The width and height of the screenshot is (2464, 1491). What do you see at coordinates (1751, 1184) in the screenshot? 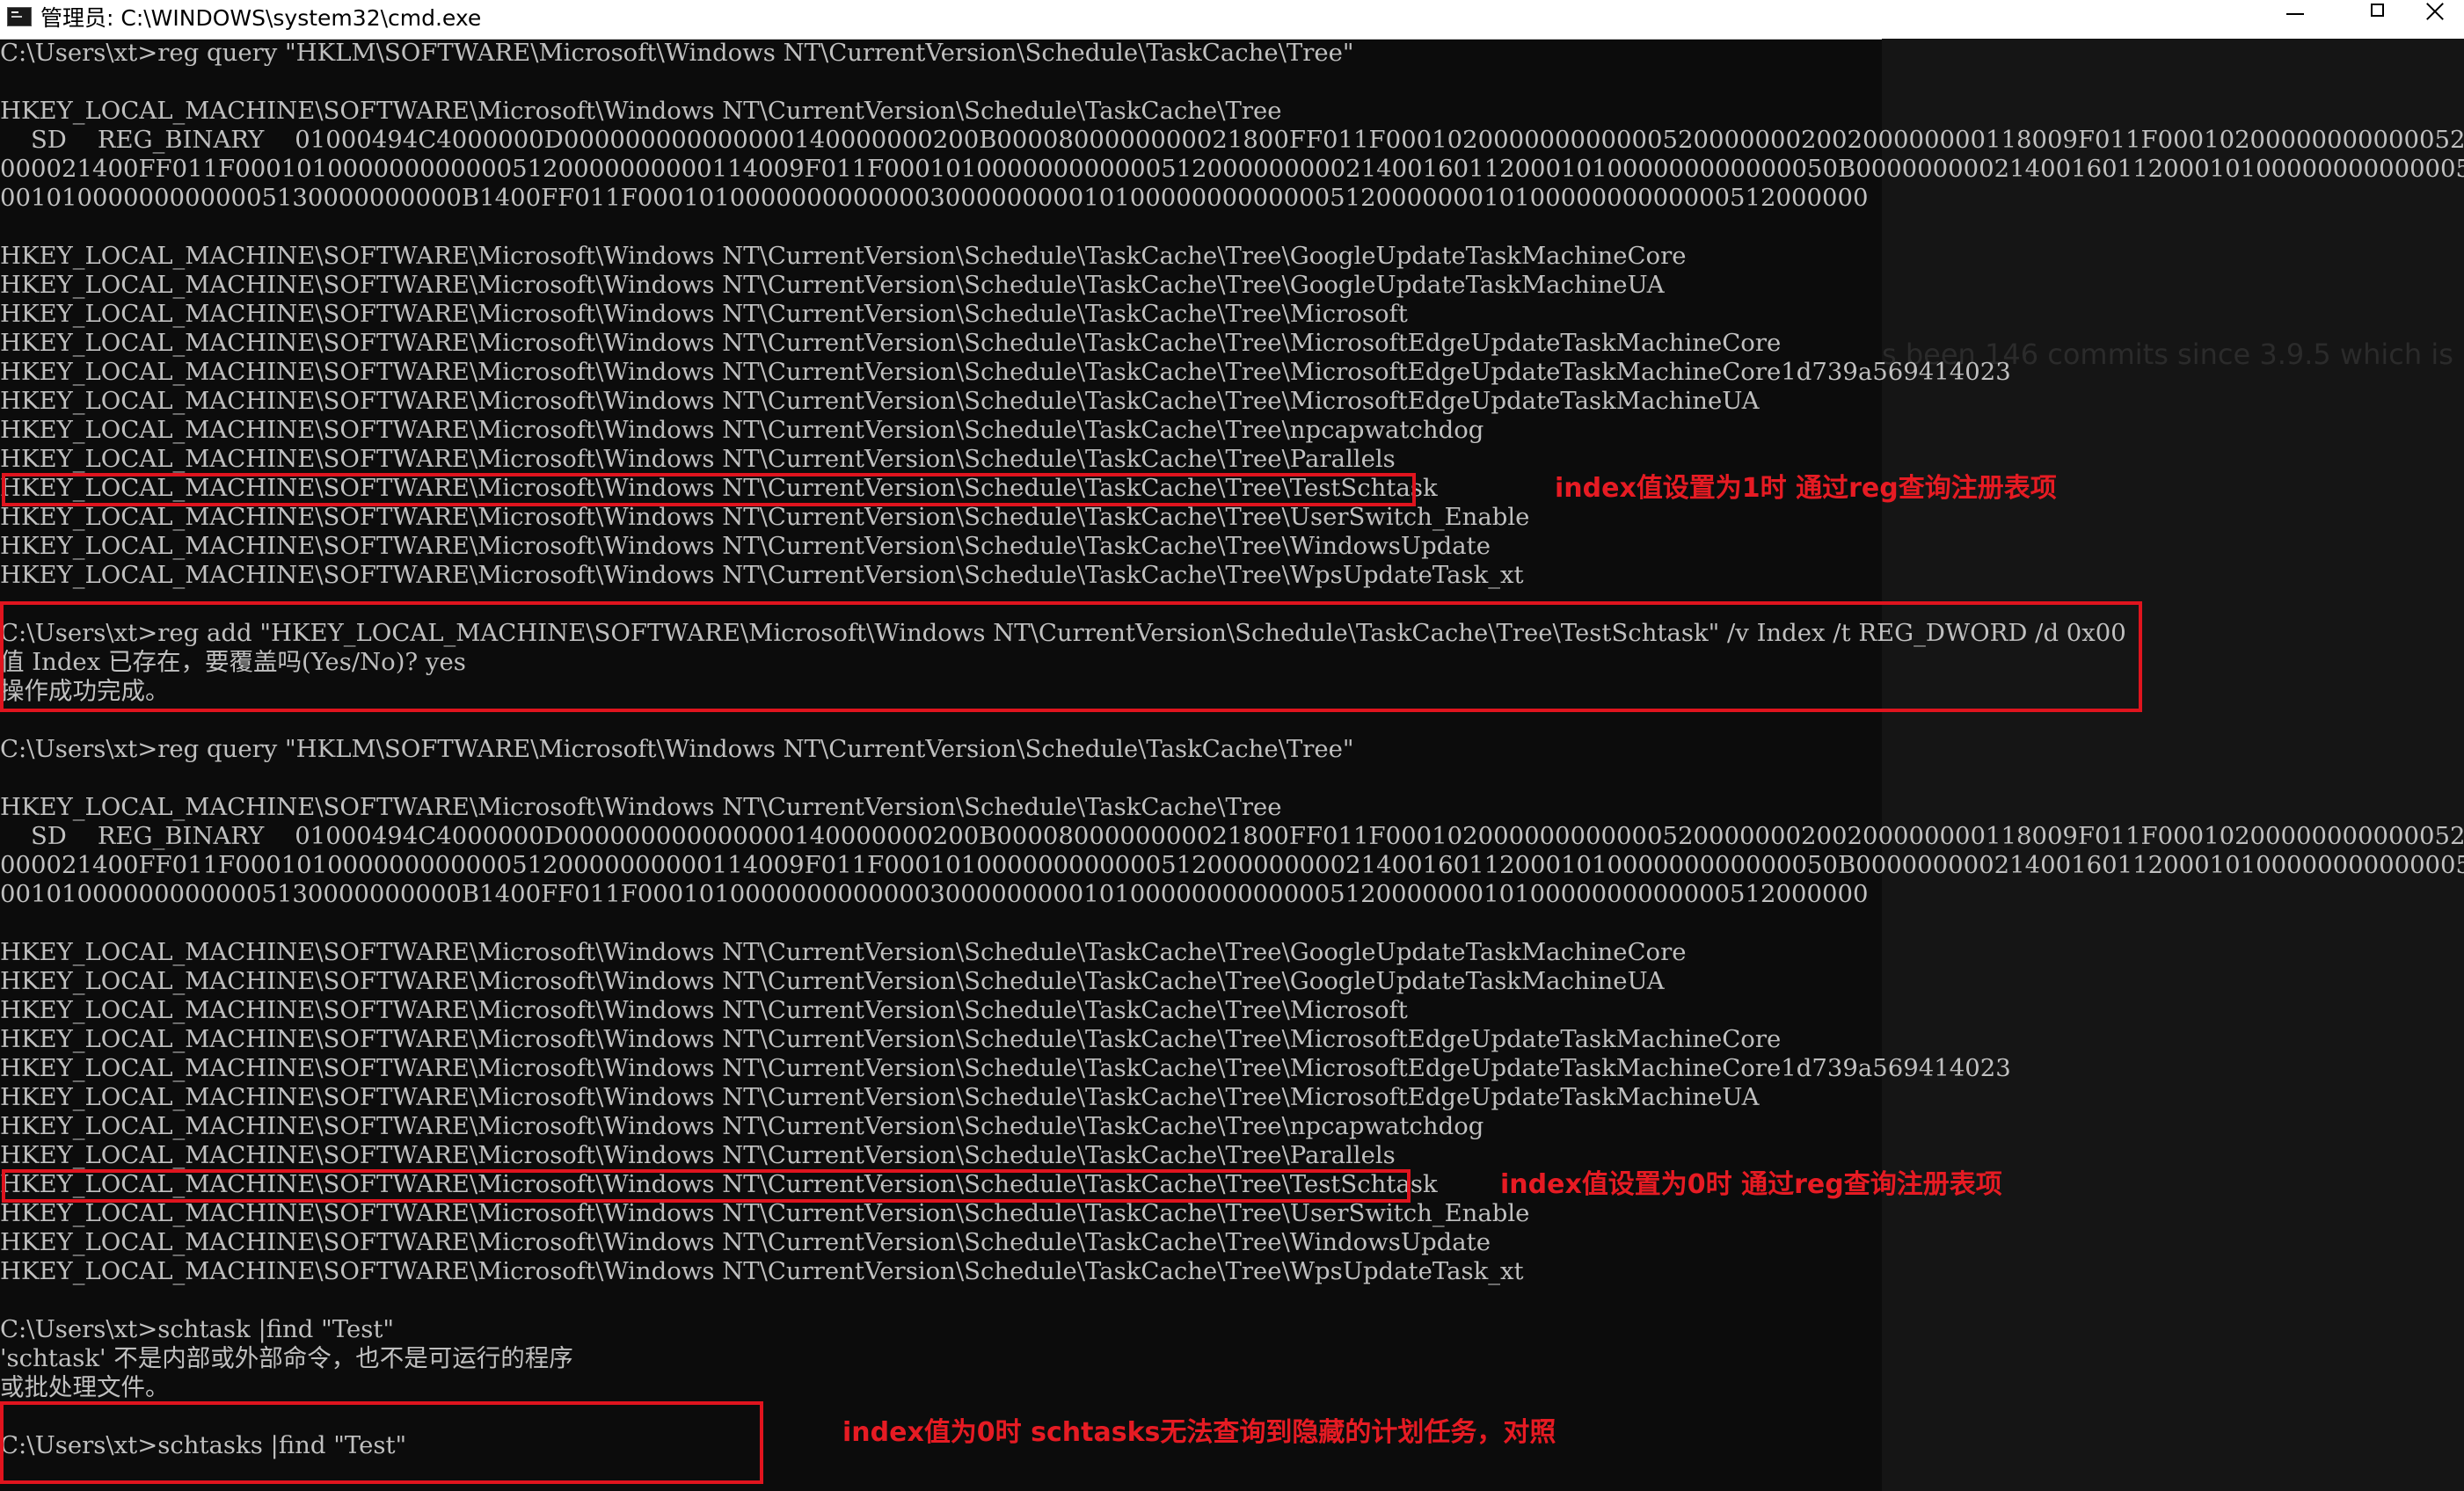
I see `annotation-index0: index值设置为0时 通过reg查询注册表项` at bounding box center [1751, 1184].